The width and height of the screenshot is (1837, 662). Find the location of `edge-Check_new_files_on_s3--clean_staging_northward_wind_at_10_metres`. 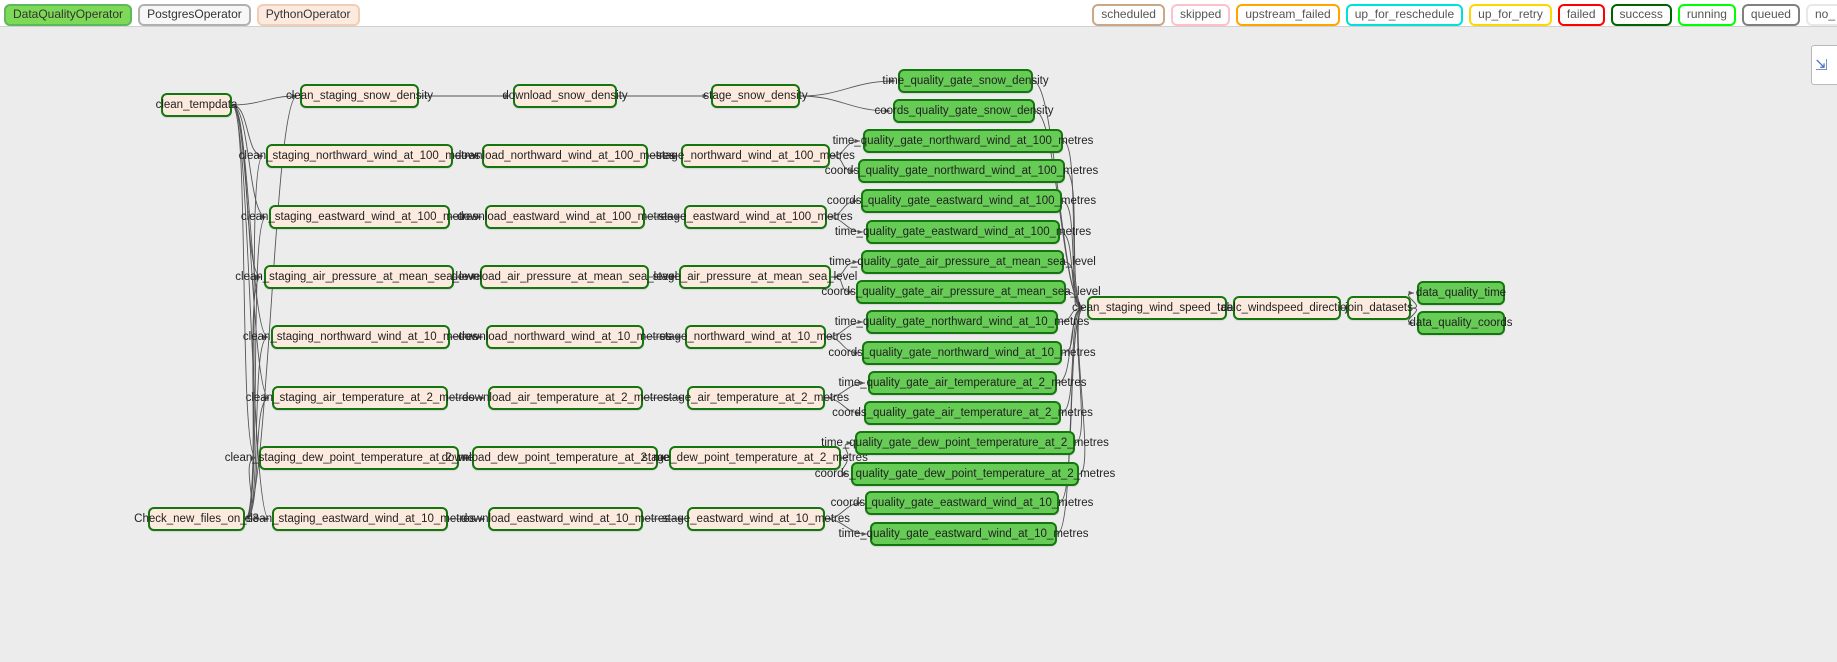

edge-Check_new_files_on_s3--clean_staging_northward_wind_at_10_metres is located at coordinates (256, 427).